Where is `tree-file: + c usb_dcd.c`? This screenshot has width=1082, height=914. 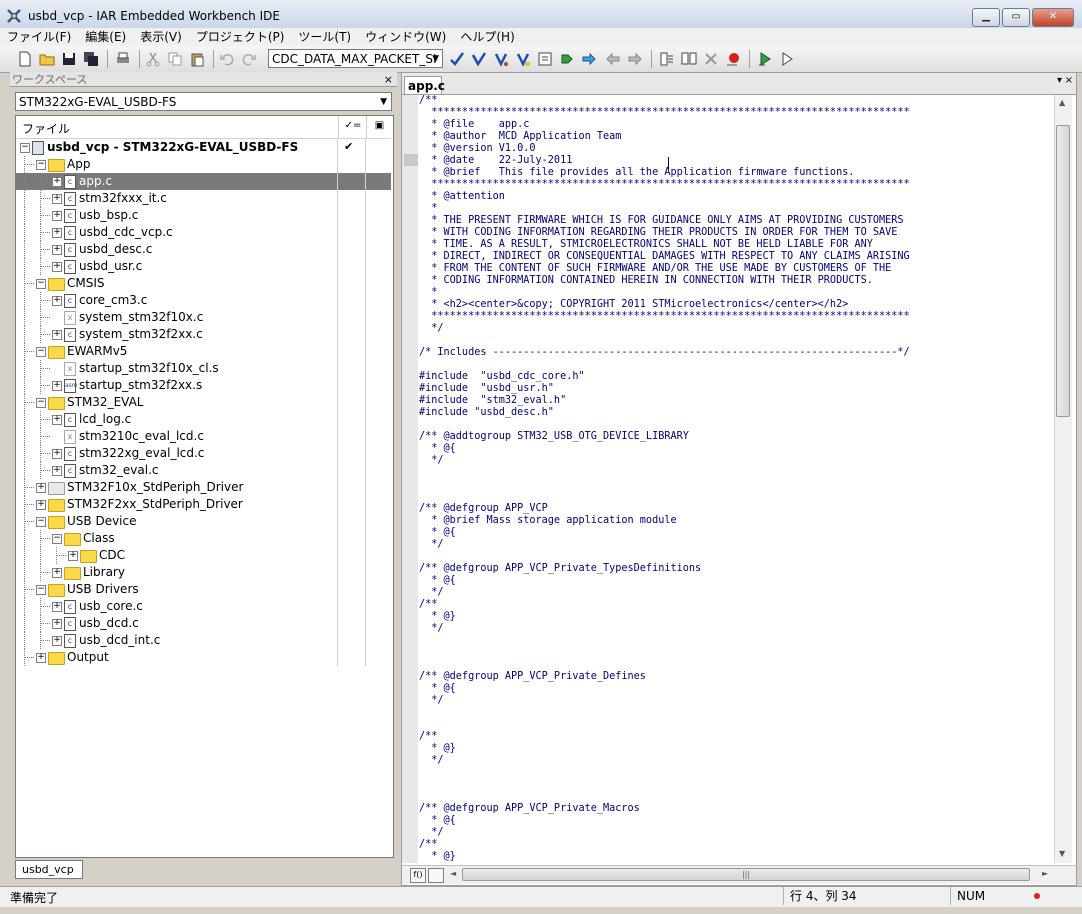
tree-file: + c usb_dcd.c is located at coordinates (203, 623).